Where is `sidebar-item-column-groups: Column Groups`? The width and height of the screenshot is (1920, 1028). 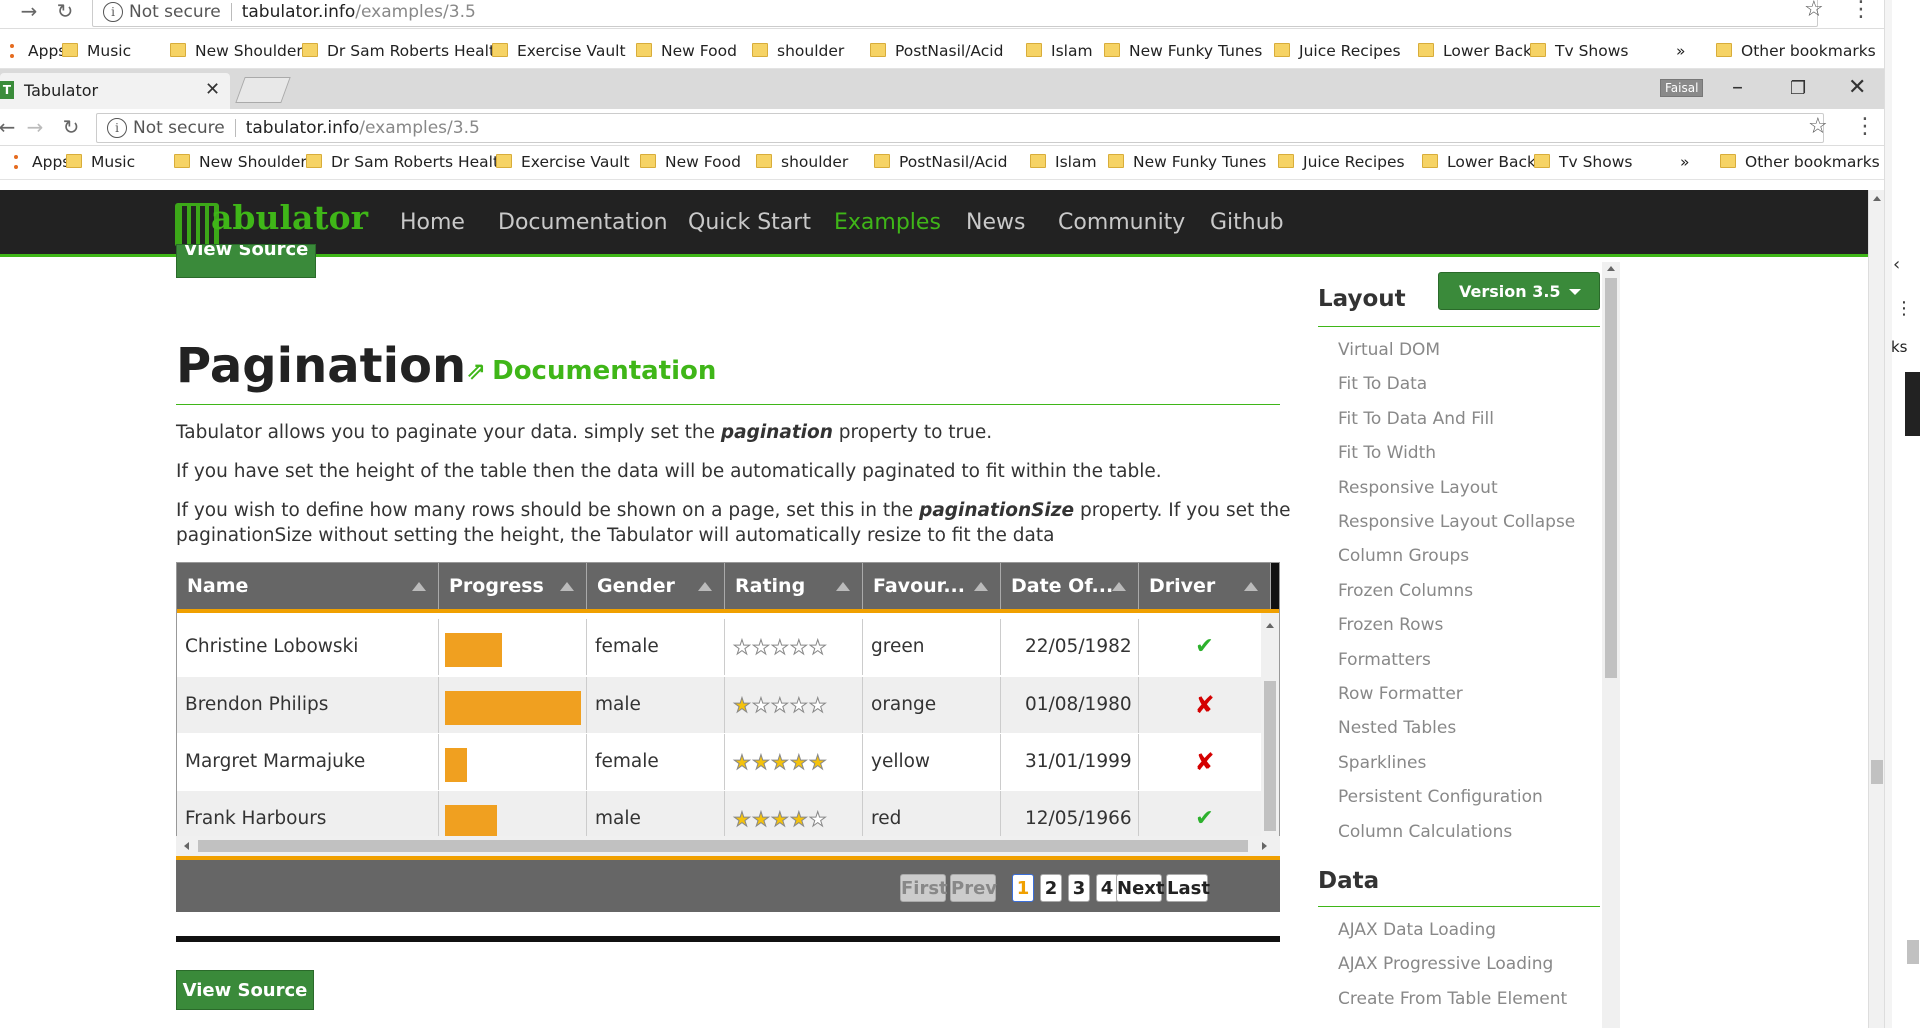 sidebar-item-column-groups: Column Groups is located at coordinates (1403, 556).